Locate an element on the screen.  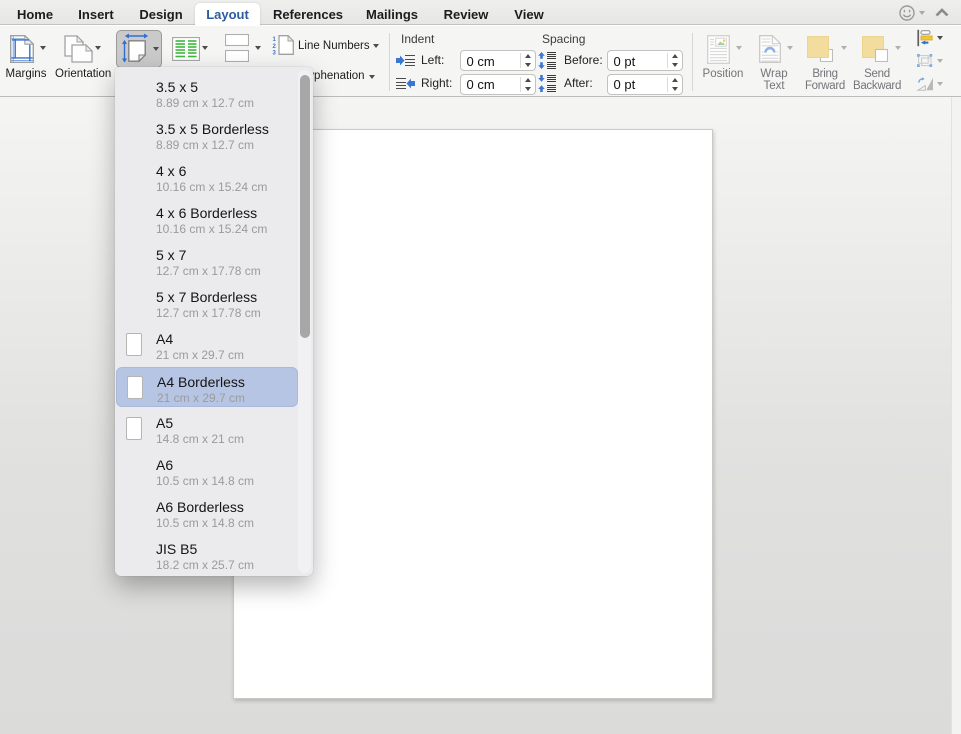
svg-text: 1 is located at coordinates (275, 40).